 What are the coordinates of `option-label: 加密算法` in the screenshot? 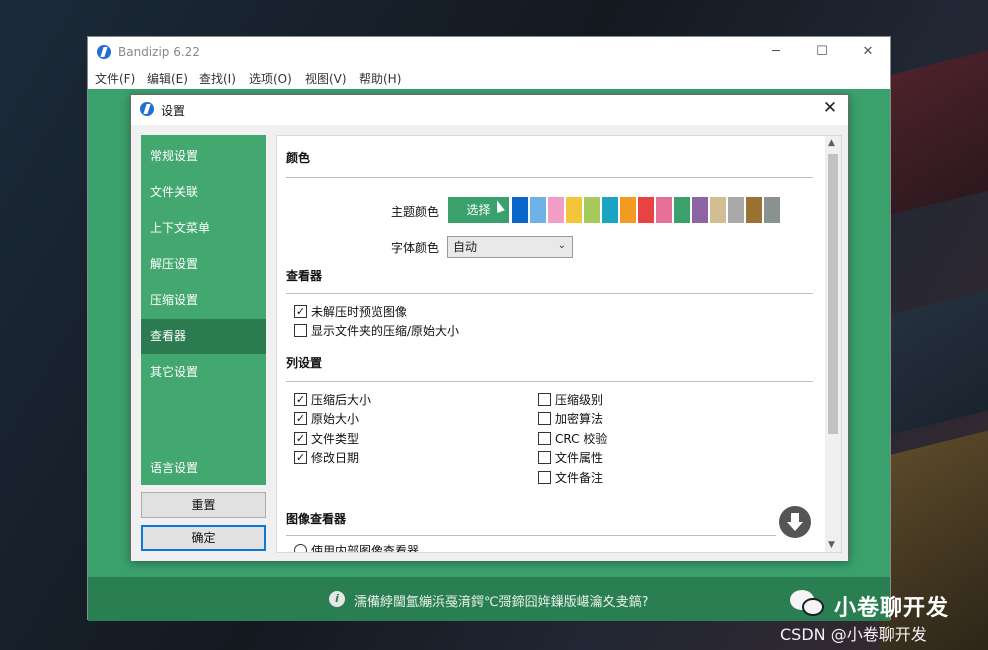 It's located at (579, 419).